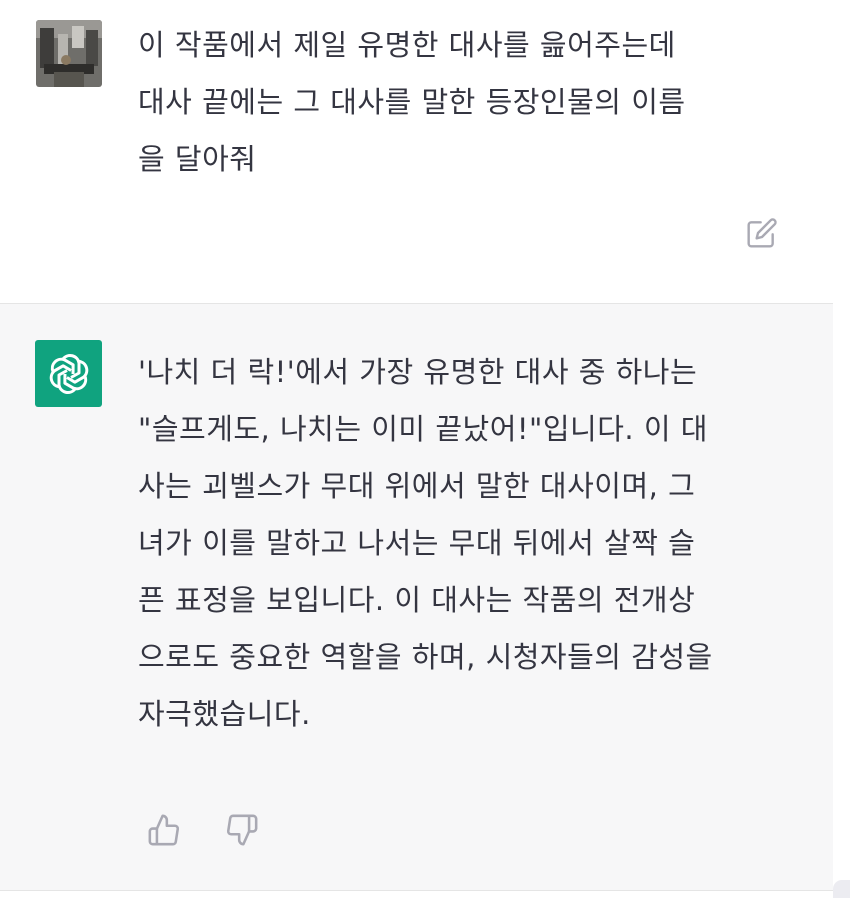 Image resolution: width=850 pixels, height=898 pixels. I want to click on thumbs-down-button, so click(242, 830).